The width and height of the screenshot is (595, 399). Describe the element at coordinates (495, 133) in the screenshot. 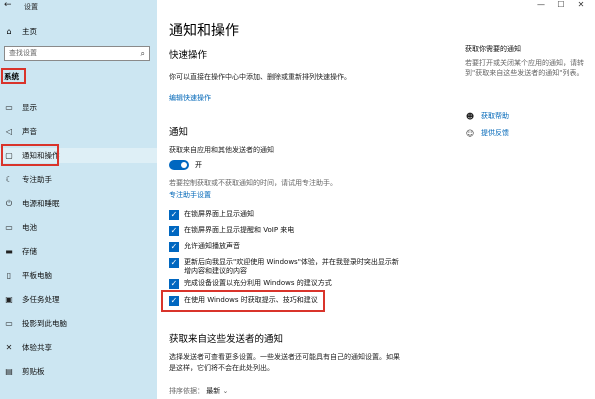

I see `feedback-label: 提供反馈` at that location.